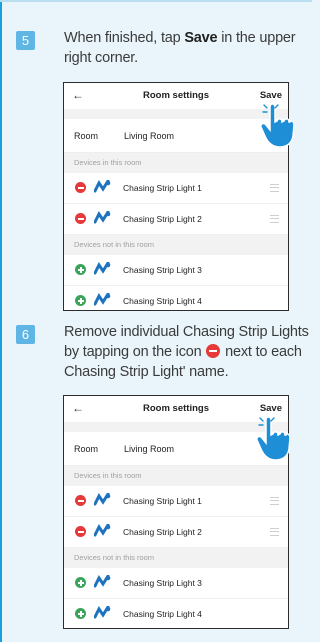 Image resolution: width=320 pixels, height=642 pixels. What do you see at coordinates (201, 38) in the screenshot?
I see `instruction-bold-save: Save` at bounding box center [201, 38].